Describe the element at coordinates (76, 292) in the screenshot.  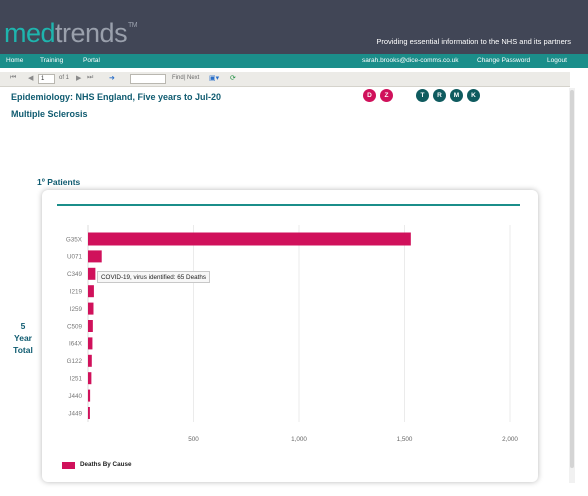
I see `y-category-label: I219` at that location.